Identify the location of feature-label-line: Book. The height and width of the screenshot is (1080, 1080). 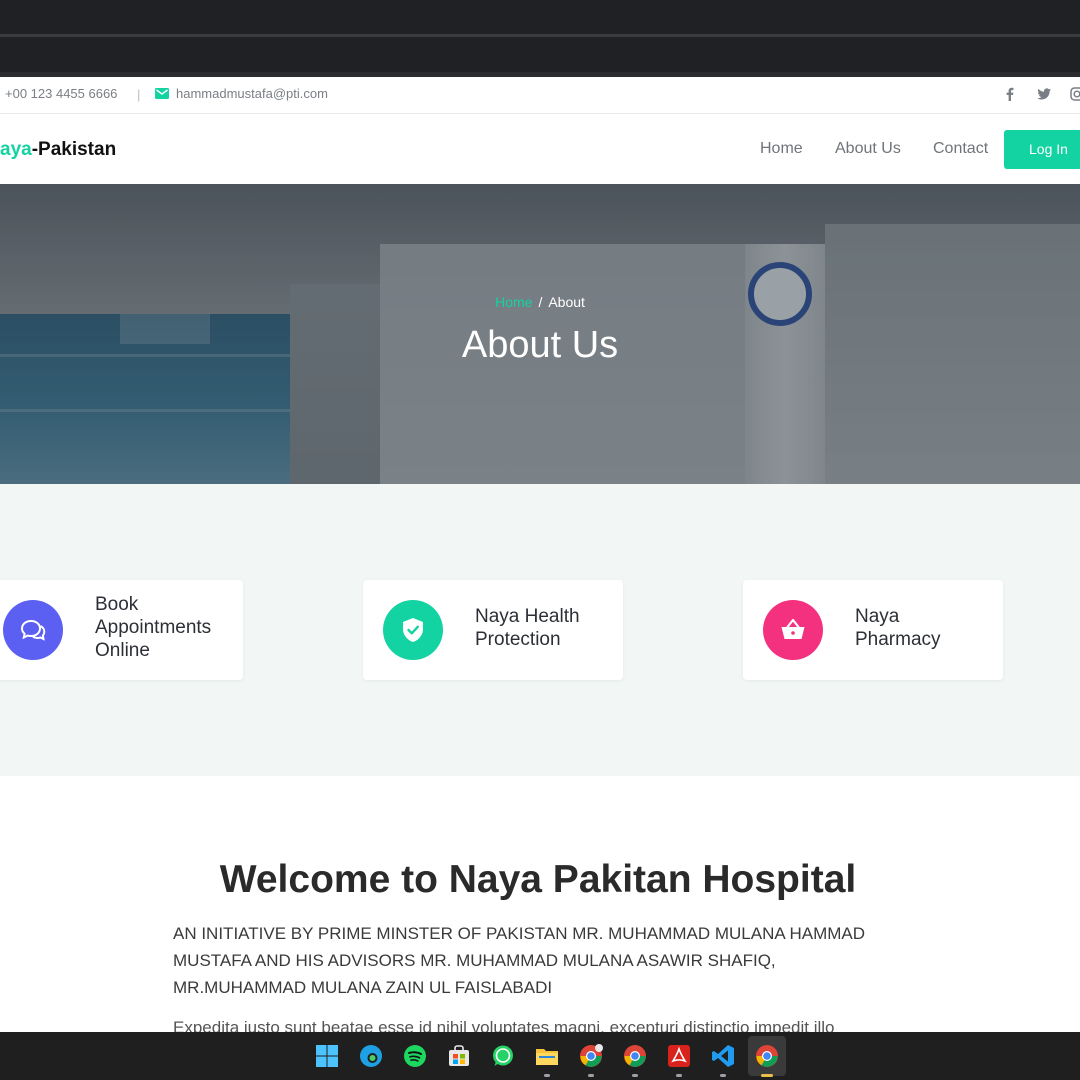
(117, 604).